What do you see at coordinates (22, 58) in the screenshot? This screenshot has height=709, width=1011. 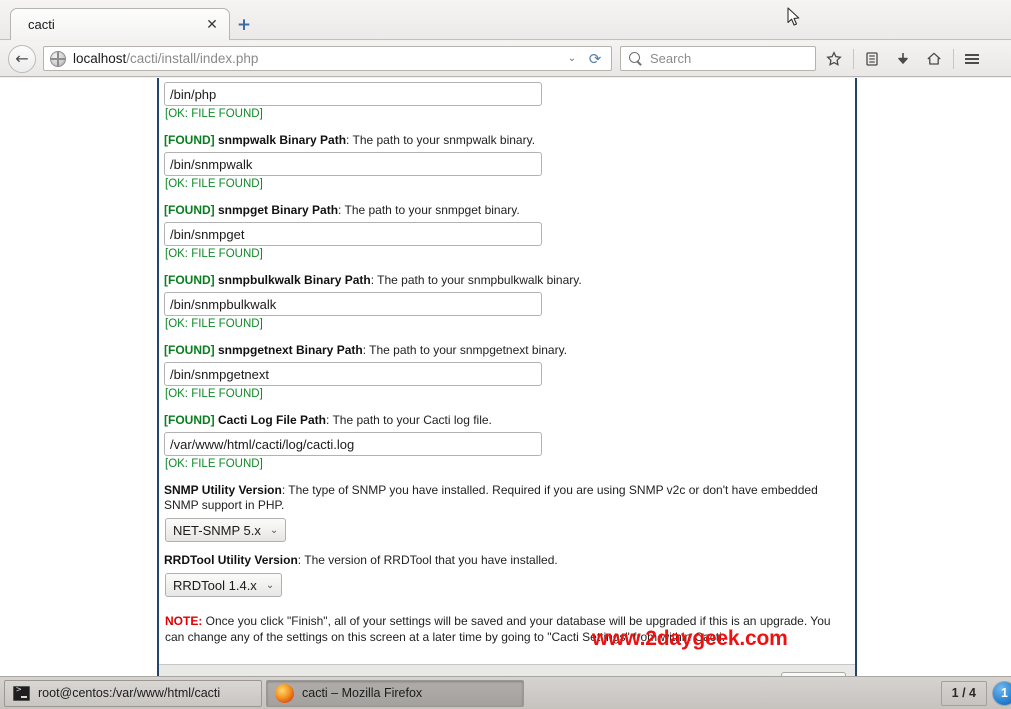 I see `back-arrow-icon: ←` at bounding box center [22, 58].